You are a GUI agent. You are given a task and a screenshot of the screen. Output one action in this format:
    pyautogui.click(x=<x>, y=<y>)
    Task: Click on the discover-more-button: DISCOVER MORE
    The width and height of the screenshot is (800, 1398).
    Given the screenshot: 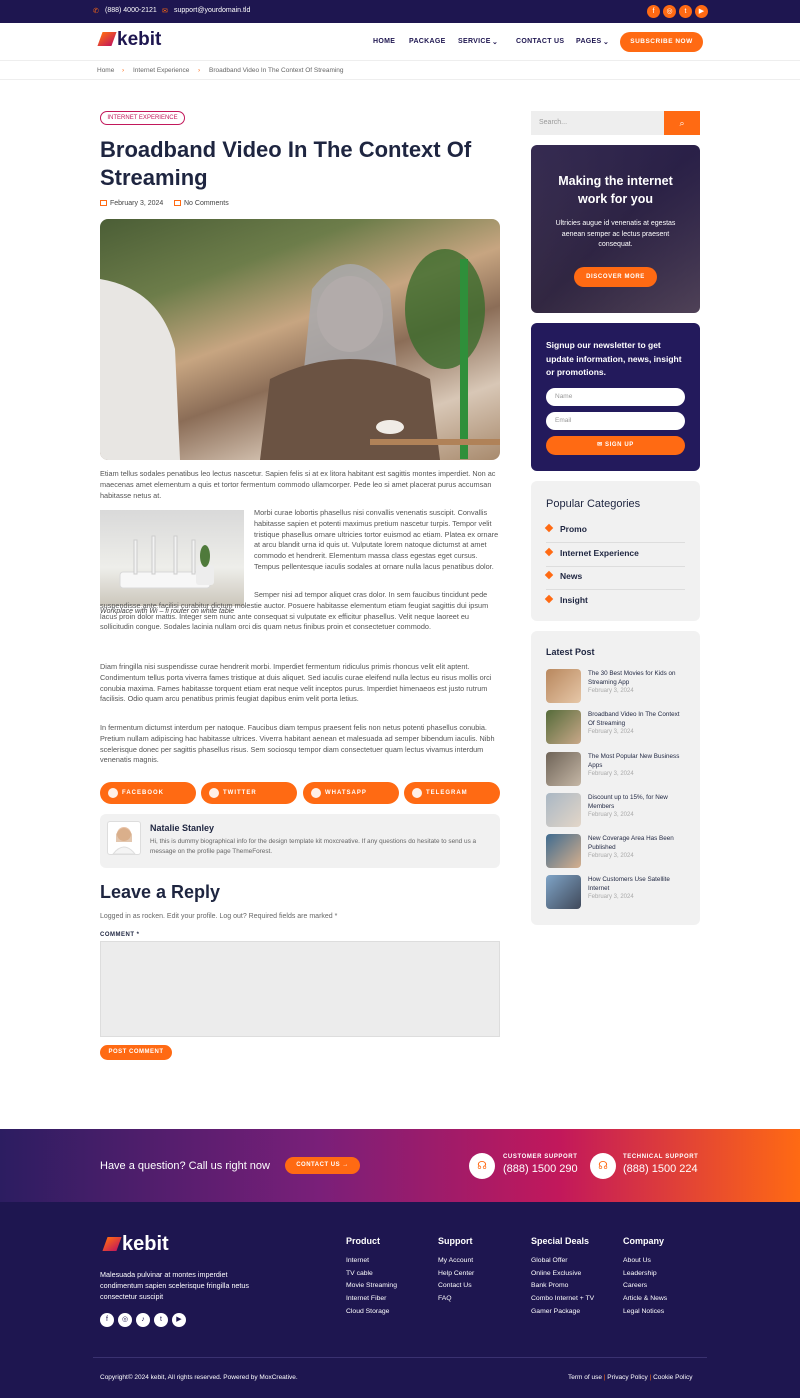 What is the action you would take?
    pyautogui.click(x=615, y=277)
    